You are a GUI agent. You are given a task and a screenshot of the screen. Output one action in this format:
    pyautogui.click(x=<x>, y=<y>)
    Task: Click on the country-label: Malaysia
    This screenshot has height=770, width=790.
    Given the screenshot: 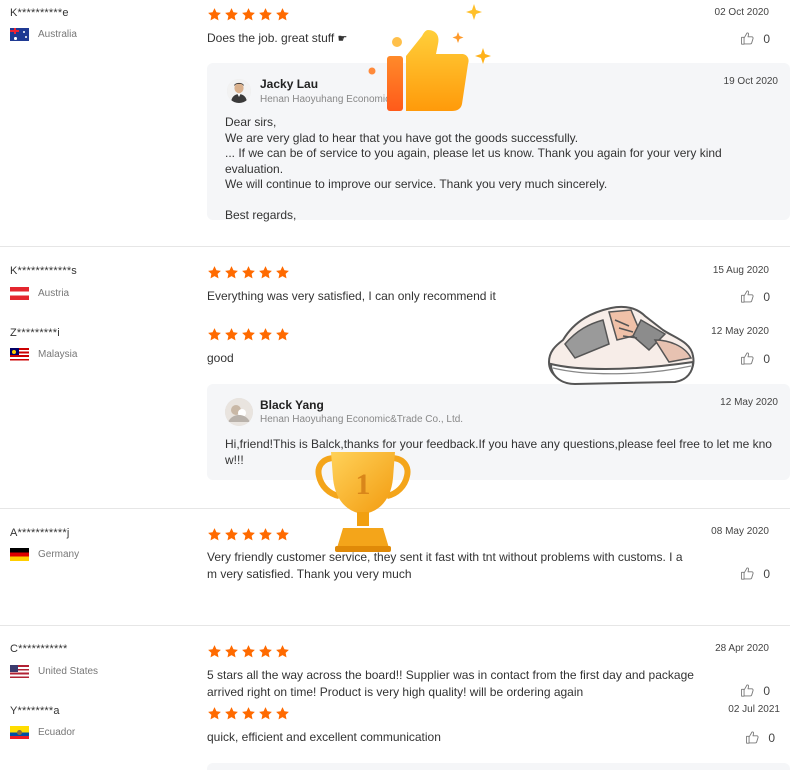 What is the action you would take?
    pyautogui.click(x=58, y=354)
    